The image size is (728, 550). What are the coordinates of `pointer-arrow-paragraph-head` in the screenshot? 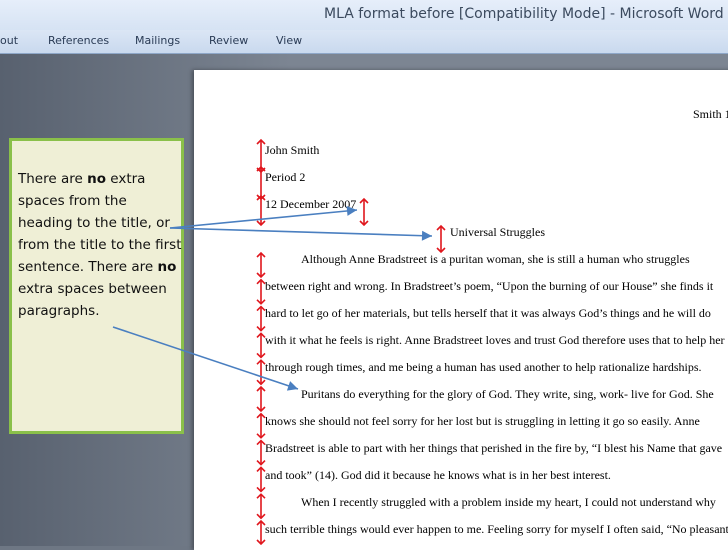 It's located at (292, 386).